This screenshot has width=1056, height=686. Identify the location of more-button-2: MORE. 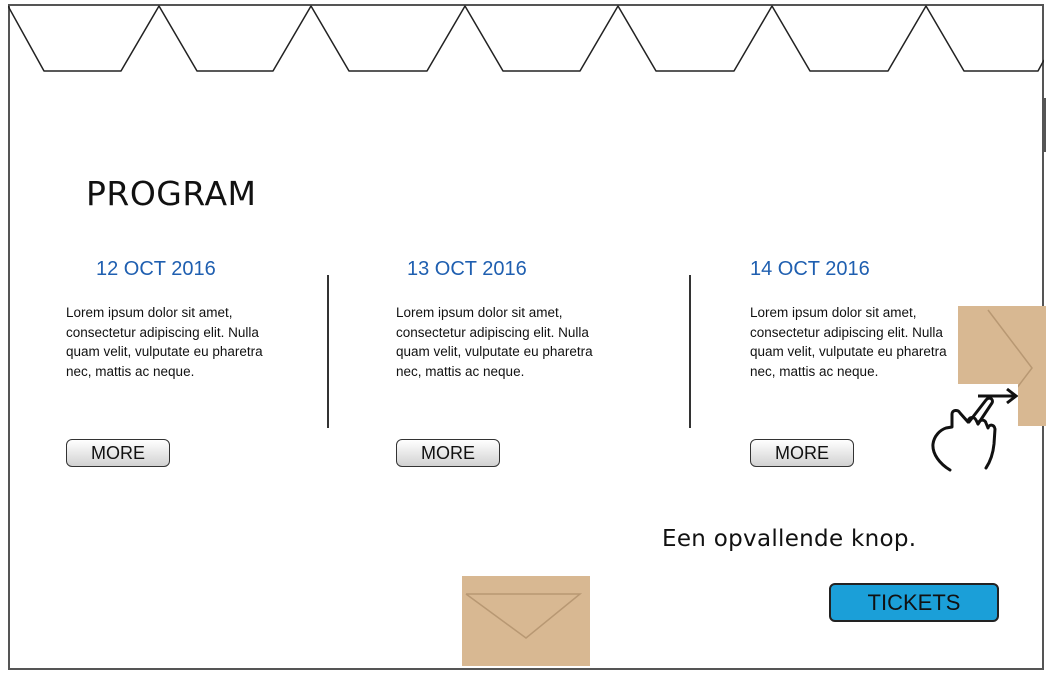
(448, 453).